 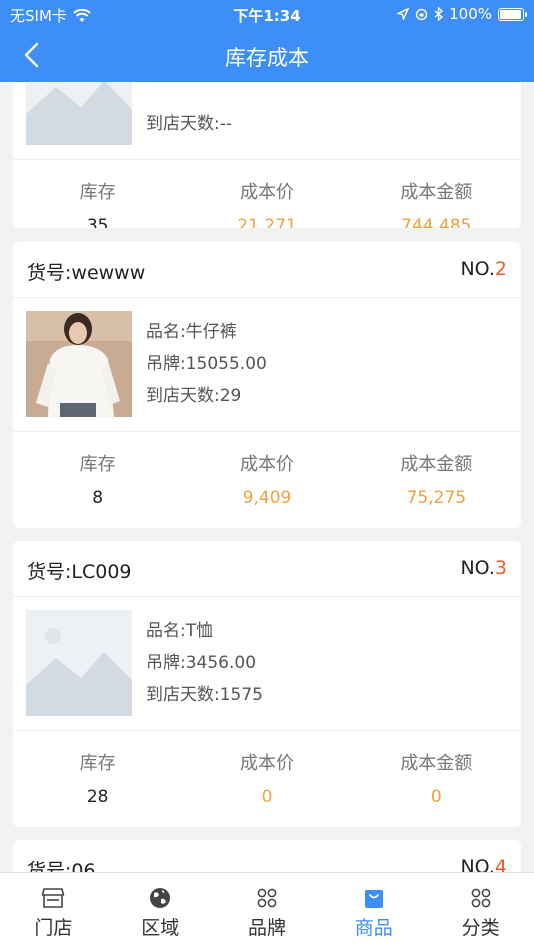 What do you see at coordinates (206, 364) in the screenshot?
I see `product-tag-price: 吊牌:15055.00` at bounding box center [206, 364].